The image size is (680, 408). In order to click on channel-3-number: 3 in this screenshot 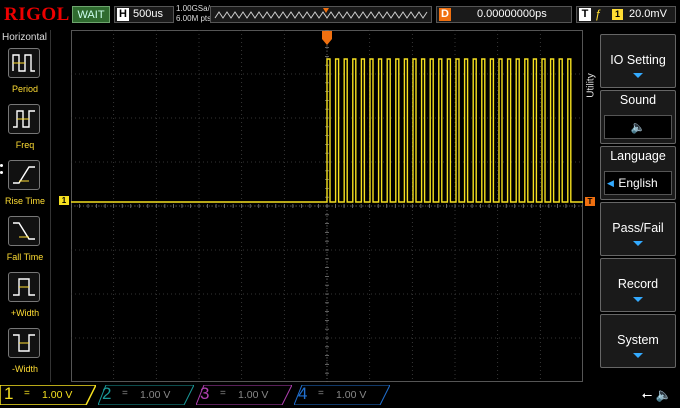, I will do `click(205, 393)`.